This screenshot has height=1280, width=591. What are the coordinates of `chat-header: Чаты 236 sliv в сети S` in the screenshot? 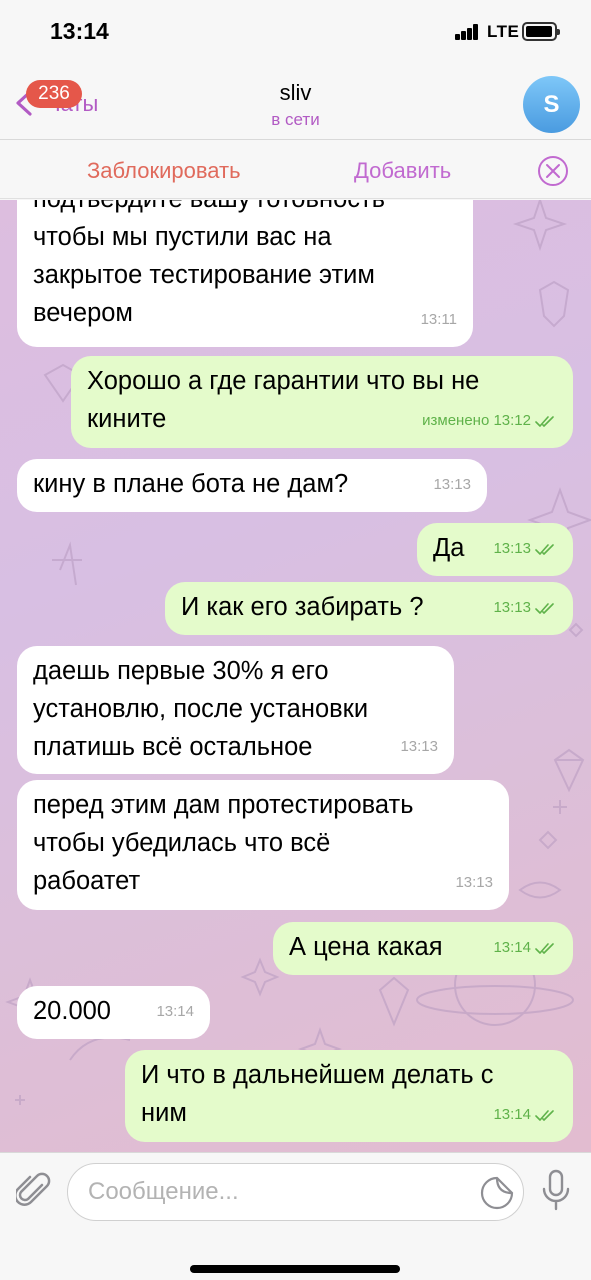 It's located at (295, 101).